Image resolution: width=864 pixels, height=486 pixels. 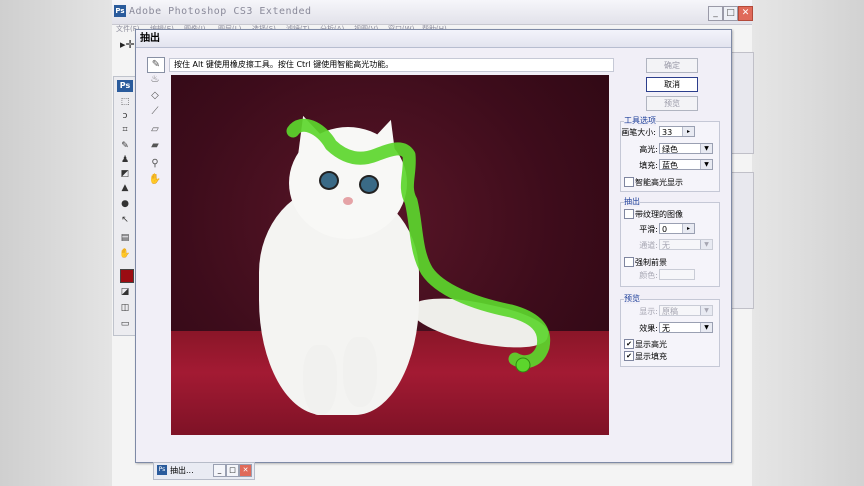 What do you see at coordinates (648, 245) in the screenshot?
I see `channel-label: 通道:` at bounding box center [648, 245].